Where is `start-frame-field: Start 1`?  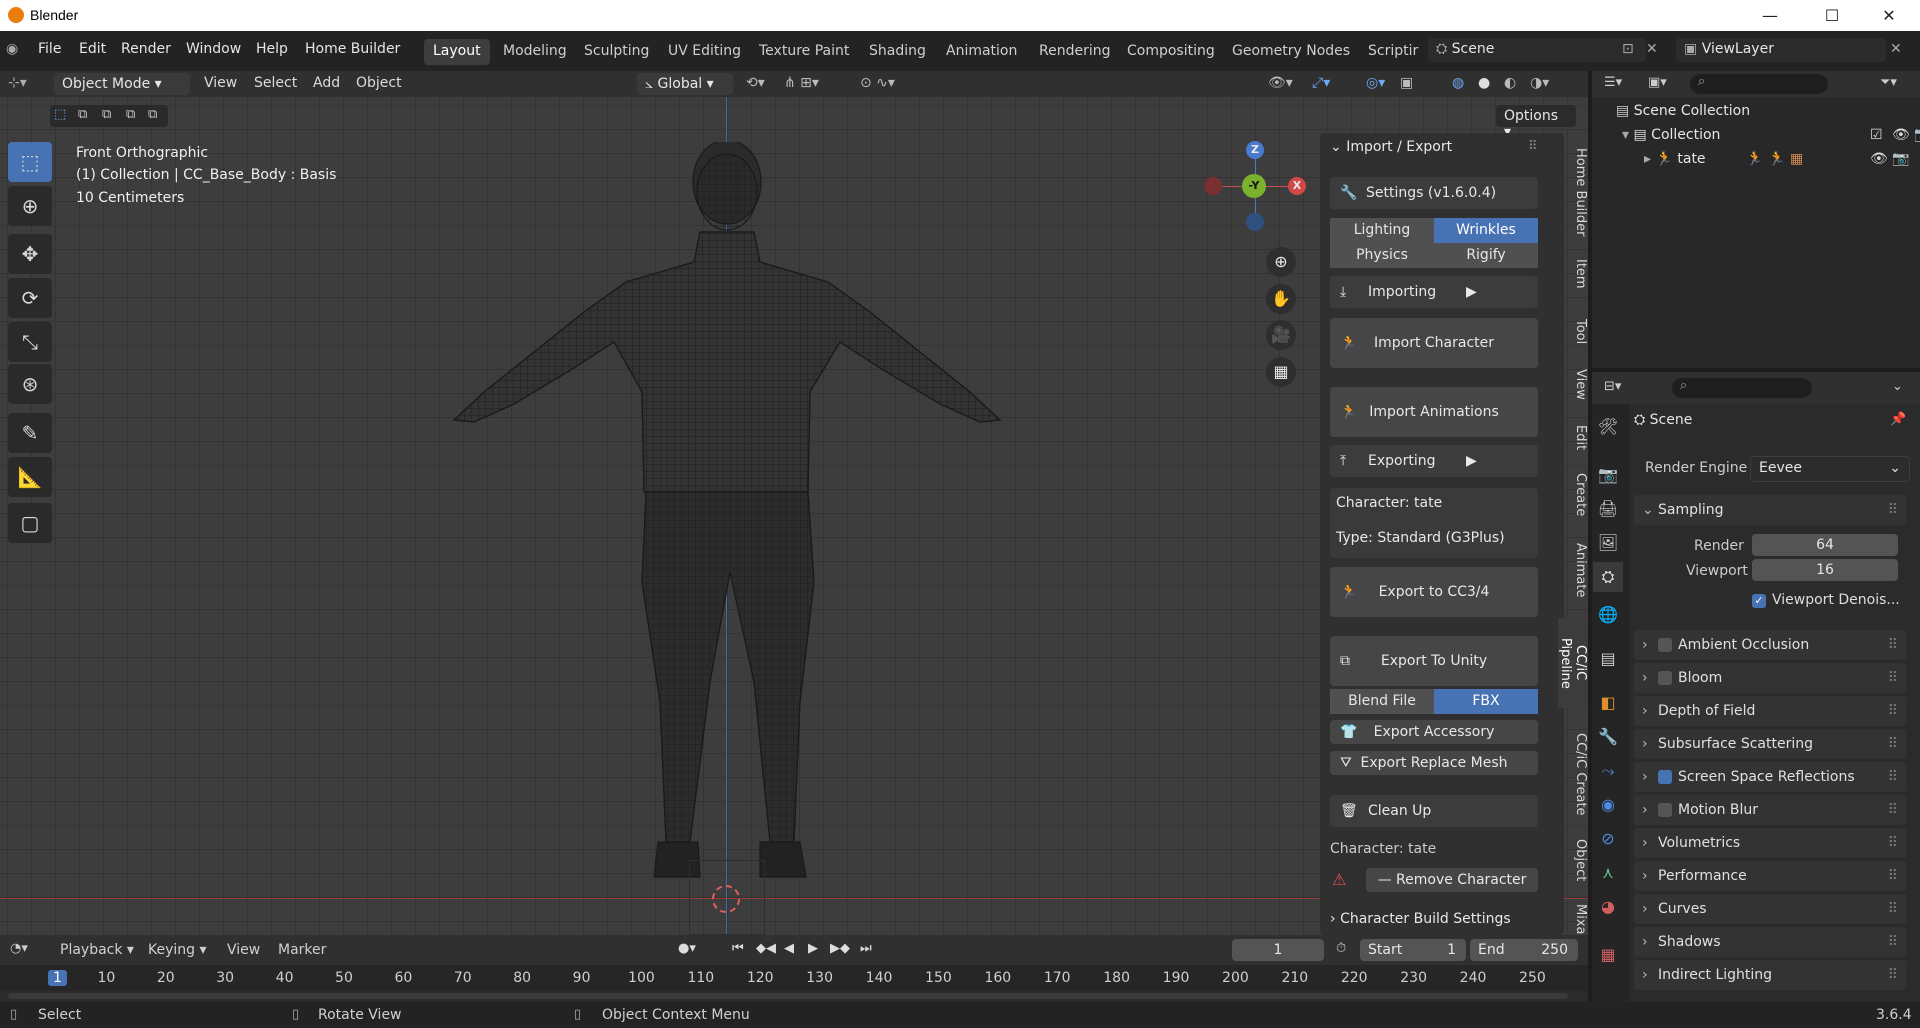 start-frame-field: Start 1 is located at coordinates (1413, 950).